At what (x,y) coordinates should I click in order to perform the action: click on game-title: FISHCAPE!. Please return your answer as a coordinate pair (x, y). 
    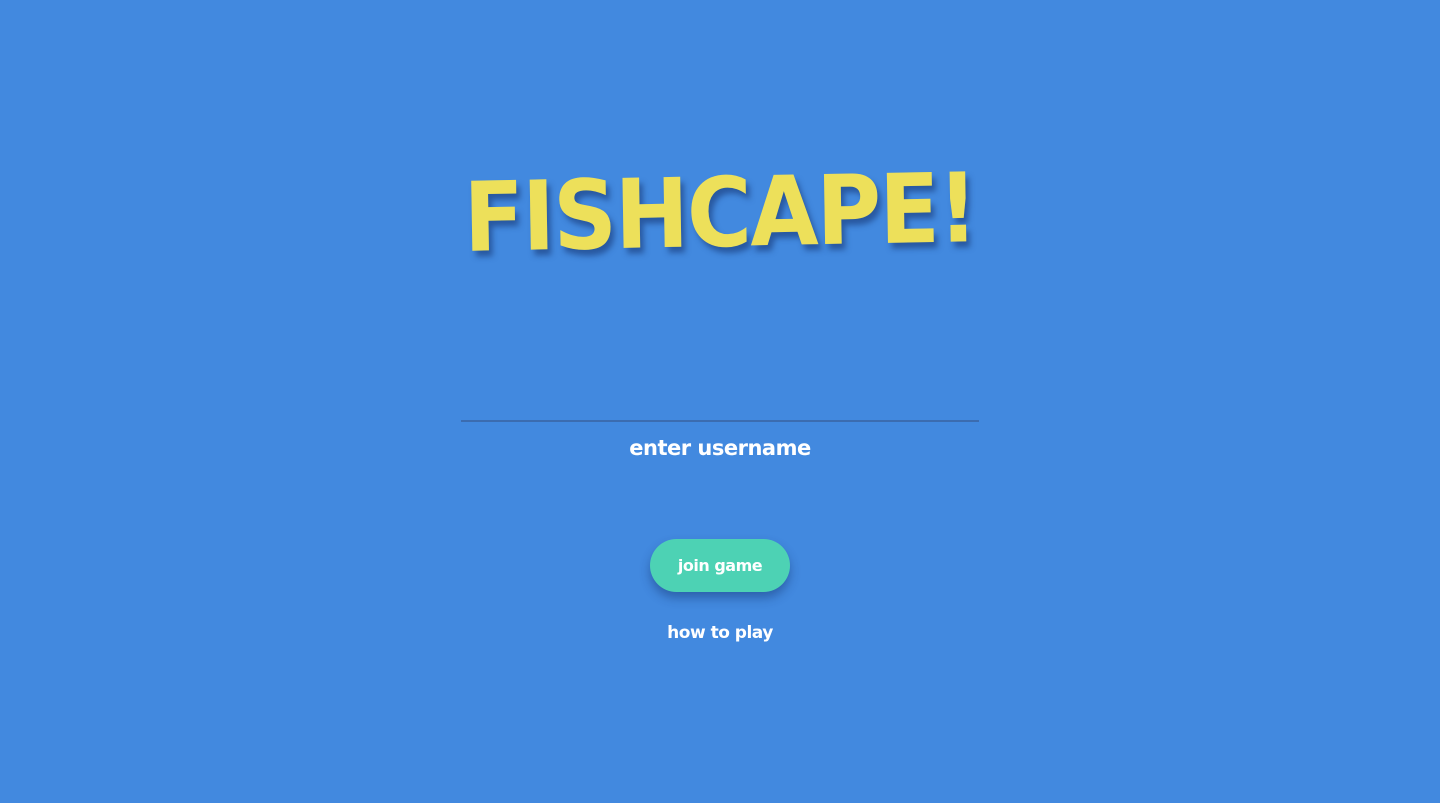
    Looking at the image, I should click on (720, 213).